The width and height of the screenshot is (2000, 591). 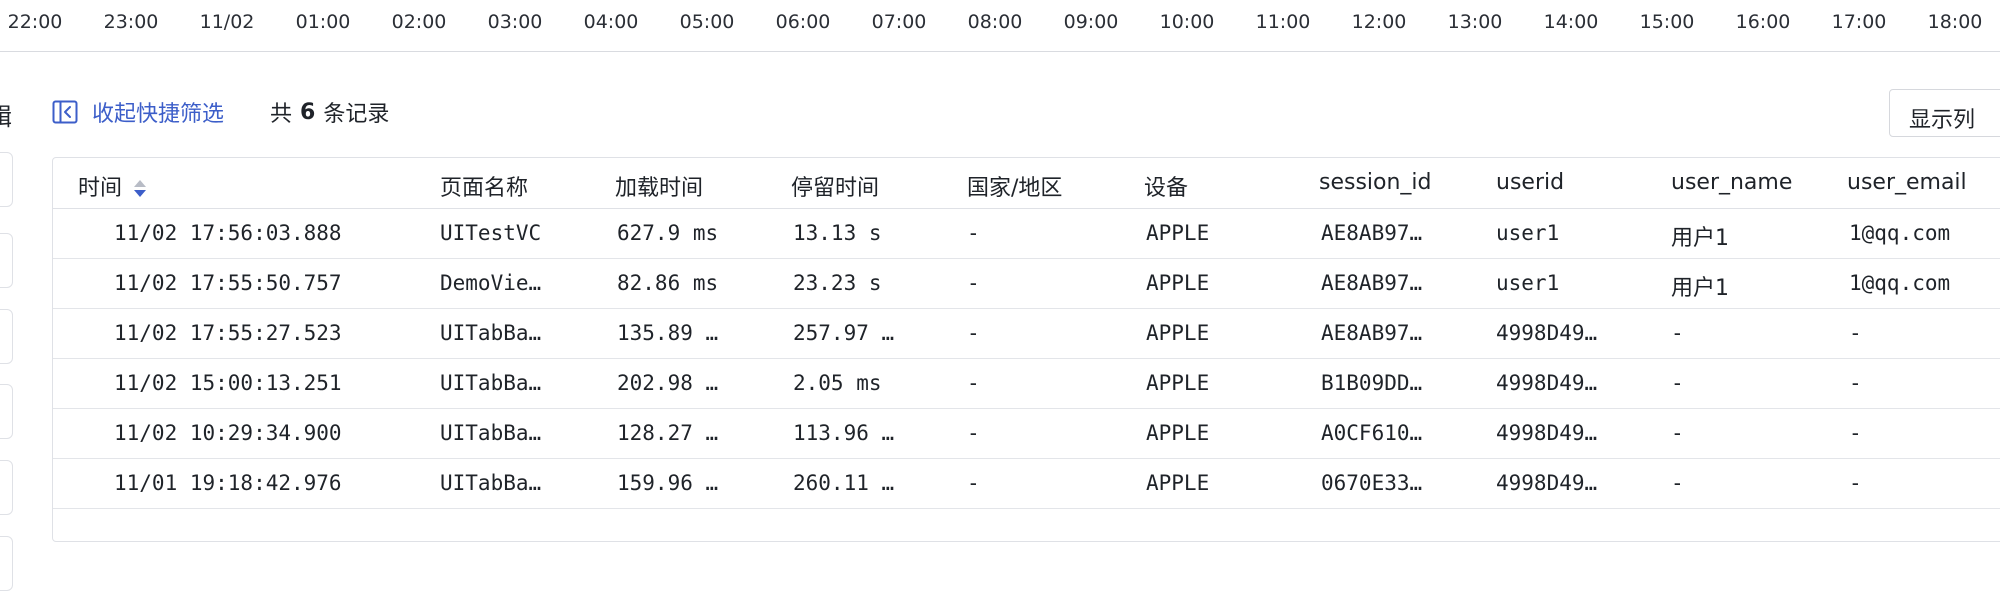 I want to click on column-header-label: userid, so click(x=1530, y=182).